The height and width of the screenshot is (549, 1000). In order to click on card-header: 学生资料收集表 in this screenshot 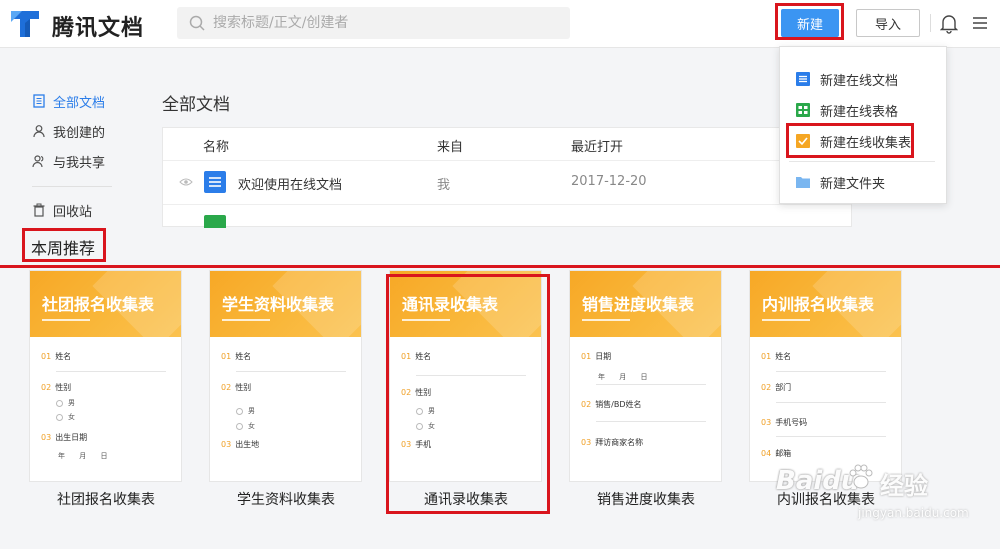, I will do `click(285, 304)`.